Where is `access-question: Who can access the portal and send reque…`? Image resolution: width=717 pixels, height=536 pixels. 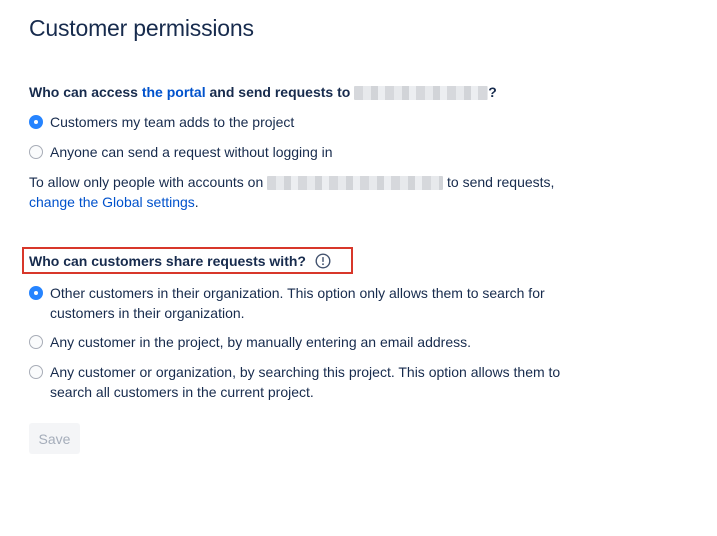 access-question: Who can access the portal and send reque… is located at coordinates (263, 92).